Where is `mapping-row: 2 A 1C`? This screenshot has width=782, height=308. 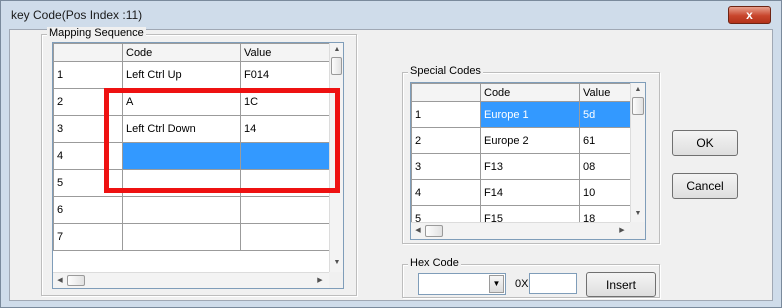 mapping-row: 2 A 1C is located at coordinates (193, 102).